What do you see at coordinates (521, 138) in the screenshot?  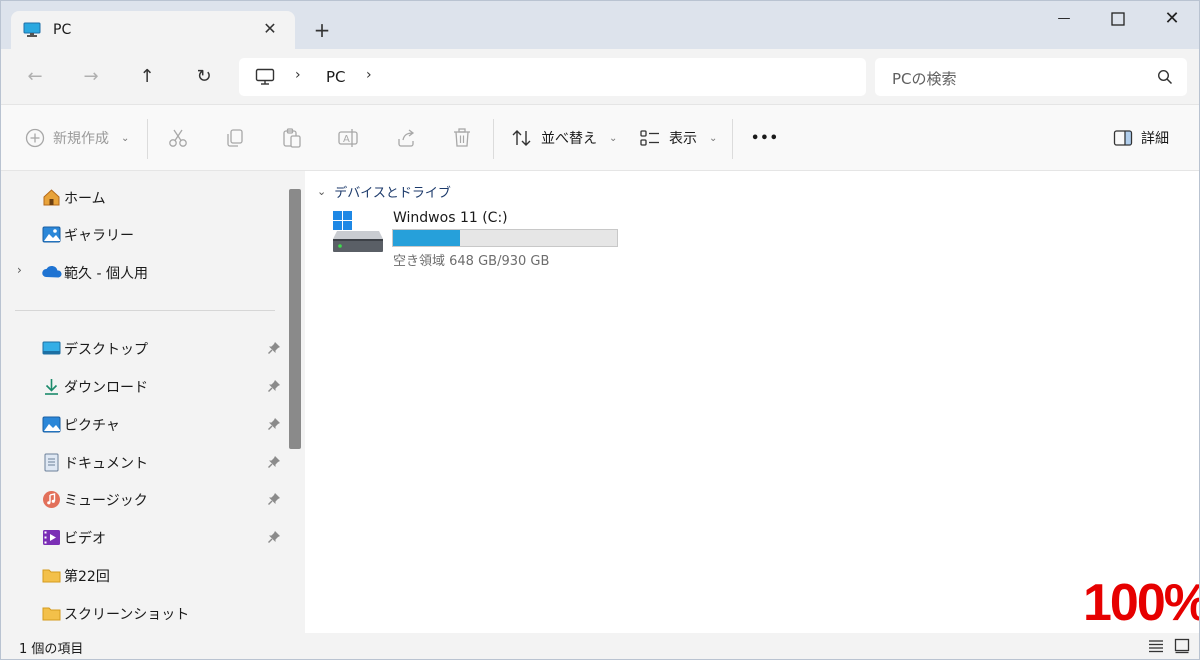 I see `sort-icon` at bounding box center [521, 138].